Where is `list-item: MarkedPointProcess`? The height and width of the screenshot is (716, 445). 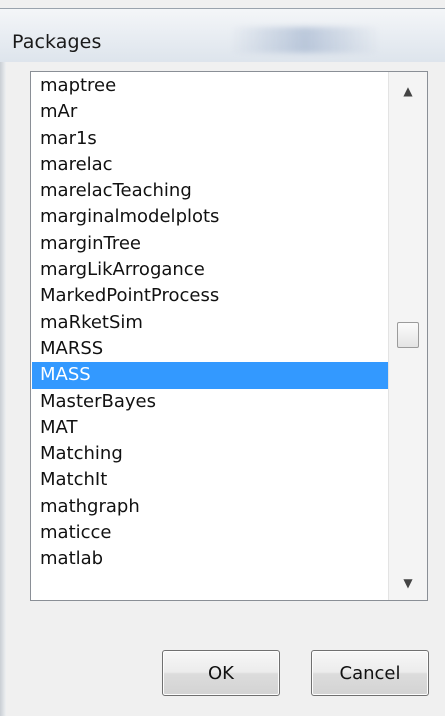
list-item: MarkedPointProcess is located at coordinates (210, 296).